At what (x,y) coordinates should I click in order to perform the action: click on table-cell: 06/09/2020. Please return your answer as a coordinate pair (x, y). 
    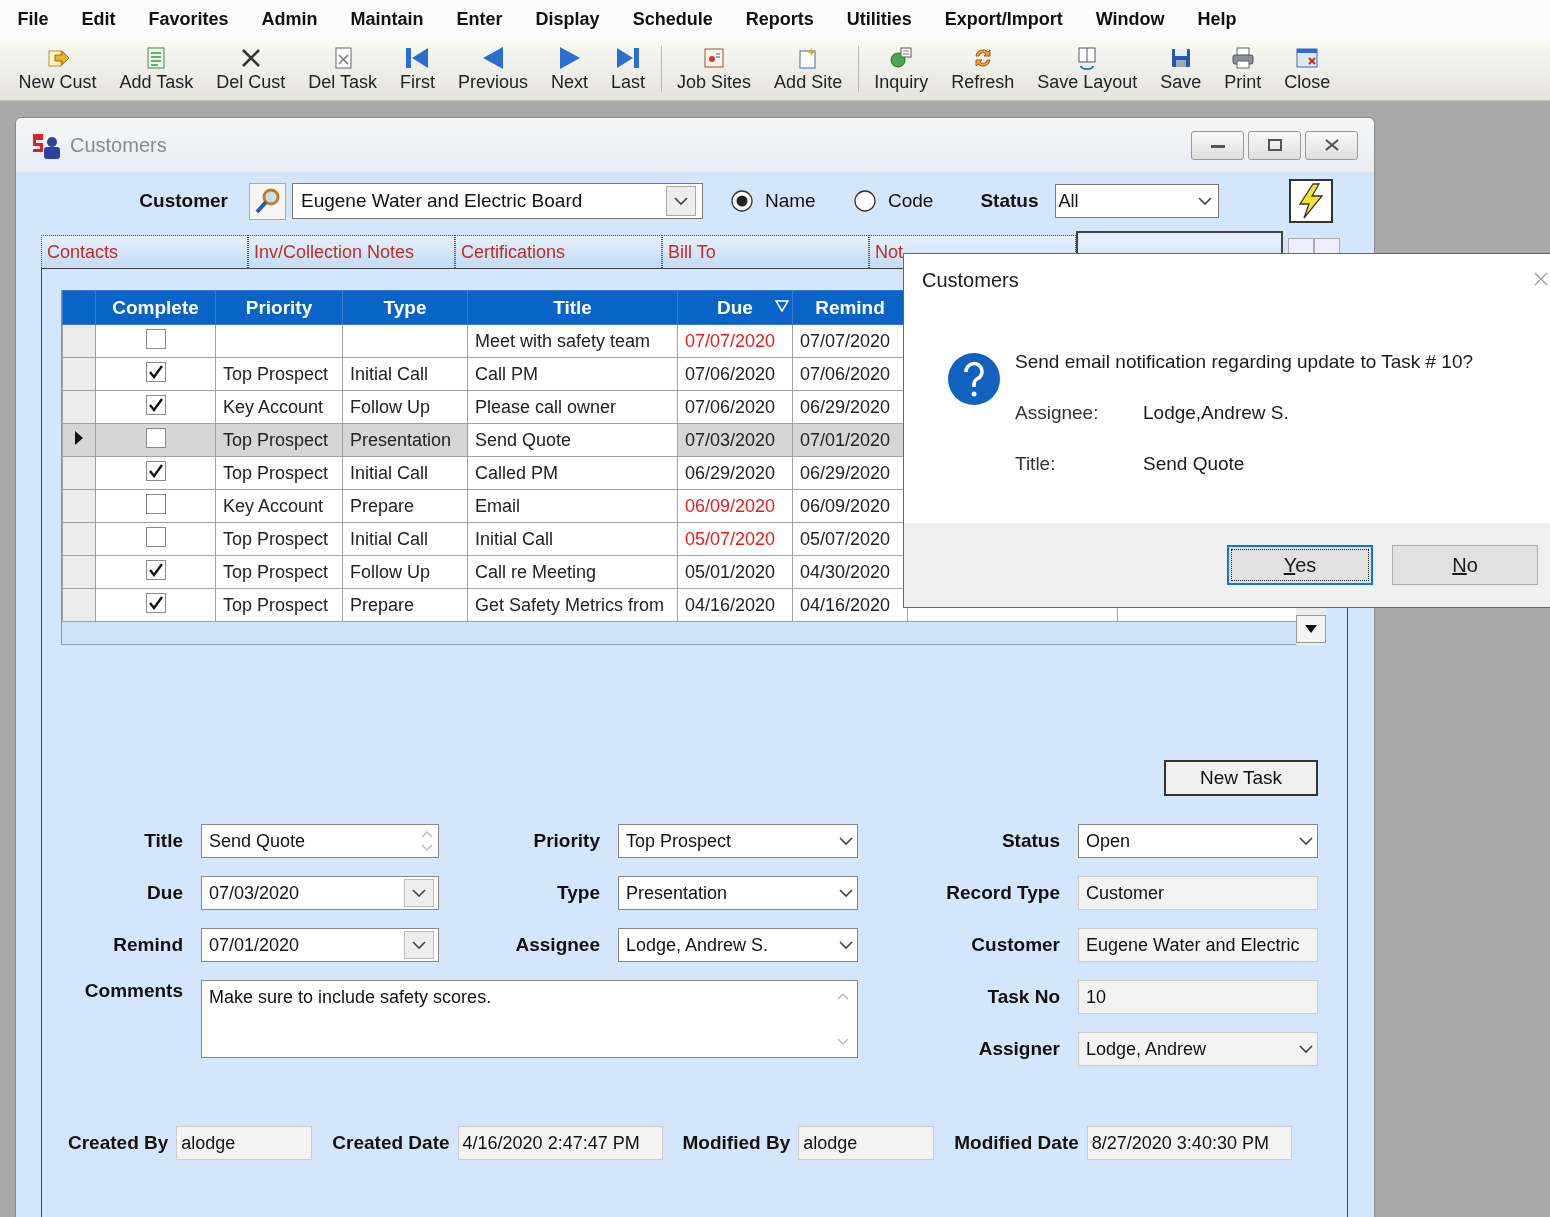
    Looking at the image, I should click on (735, 506).